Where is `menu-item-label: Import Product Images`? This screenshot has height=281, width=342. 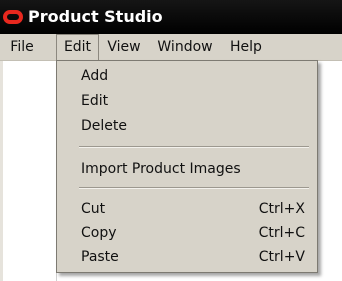 menu-item-label: Import Product Images is located at coordinates (161, 169).